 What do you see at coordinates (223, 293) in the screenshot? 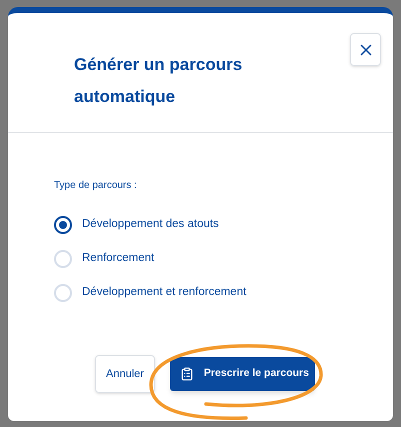
I see `radio-option: Développement et renforcement` at bounding box center [223, 293].